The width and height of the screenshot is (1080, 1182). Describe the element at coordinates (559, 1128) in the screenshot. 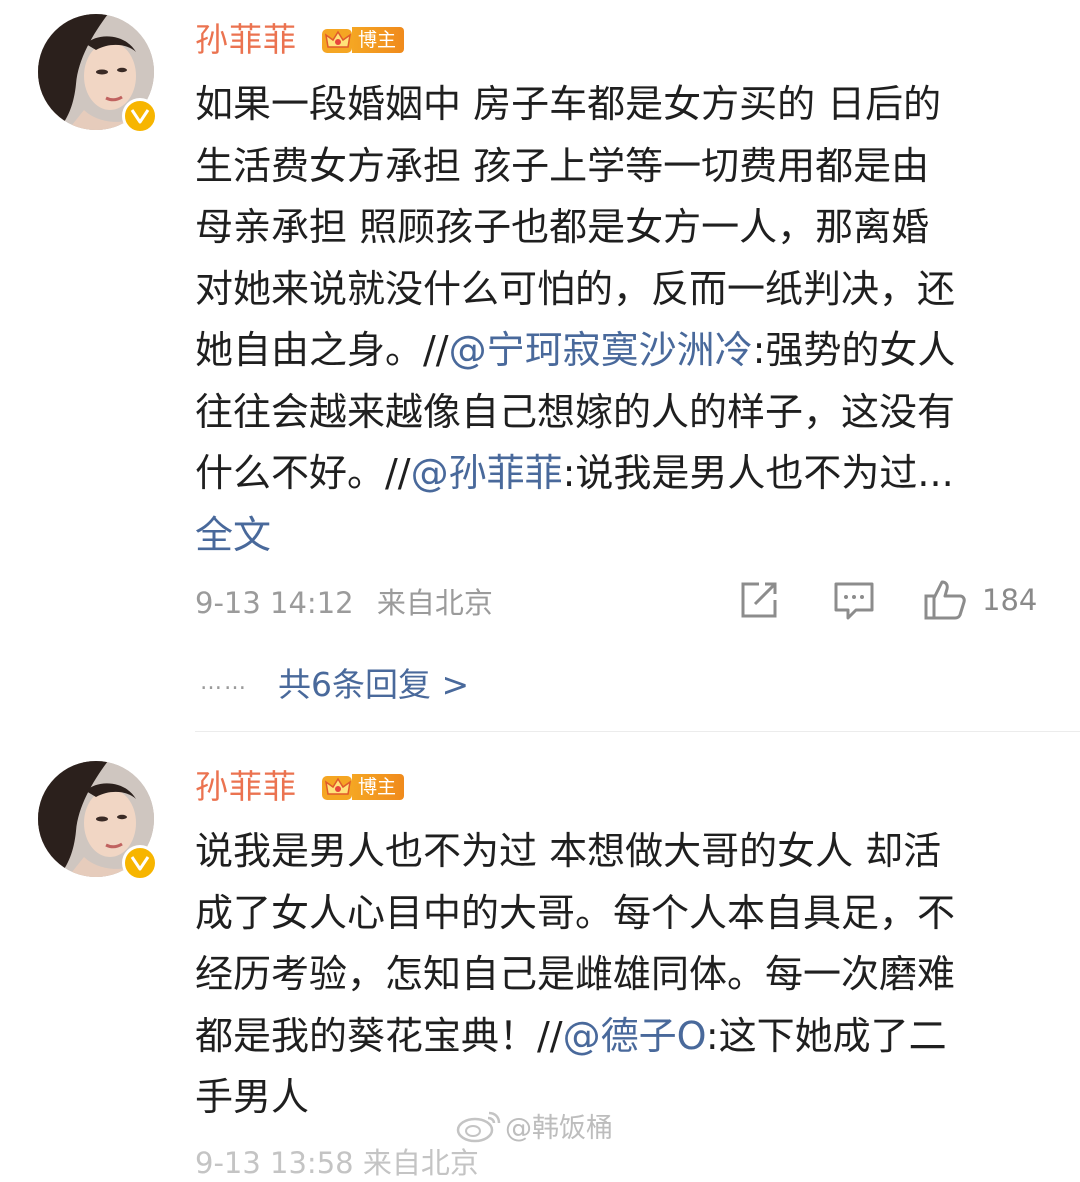

I see `watermark-text: @韩饭桶` at that location.